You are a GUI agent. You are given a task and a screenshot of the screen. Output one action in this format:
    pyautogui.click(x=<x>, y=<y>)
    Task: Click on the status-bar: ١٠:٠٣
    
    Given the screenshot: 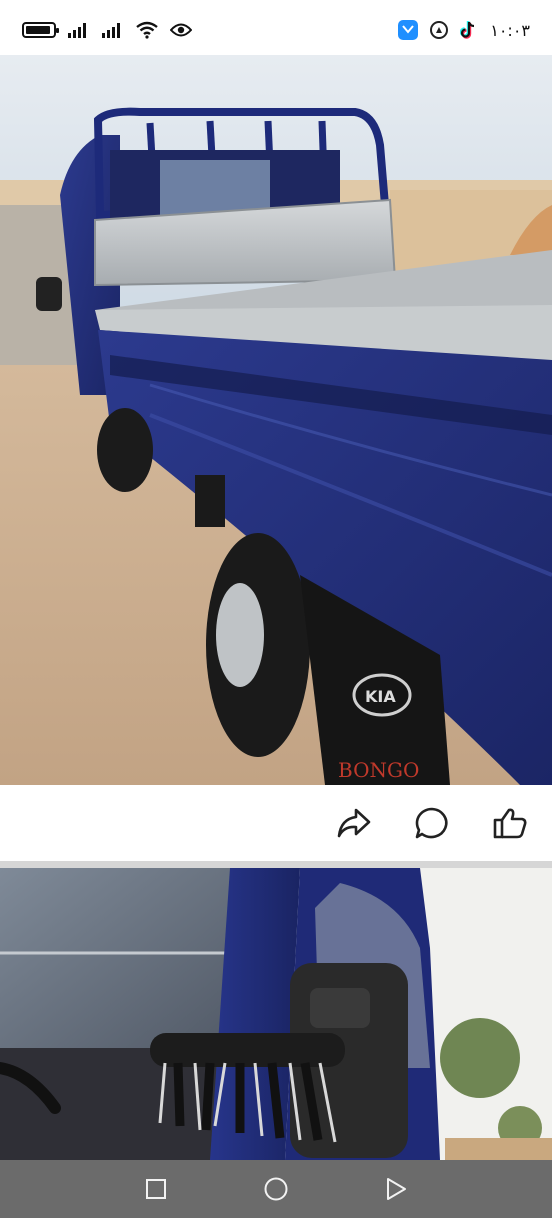 What is the action you would take?
    pyautogui.click(x=276, y=30)
    